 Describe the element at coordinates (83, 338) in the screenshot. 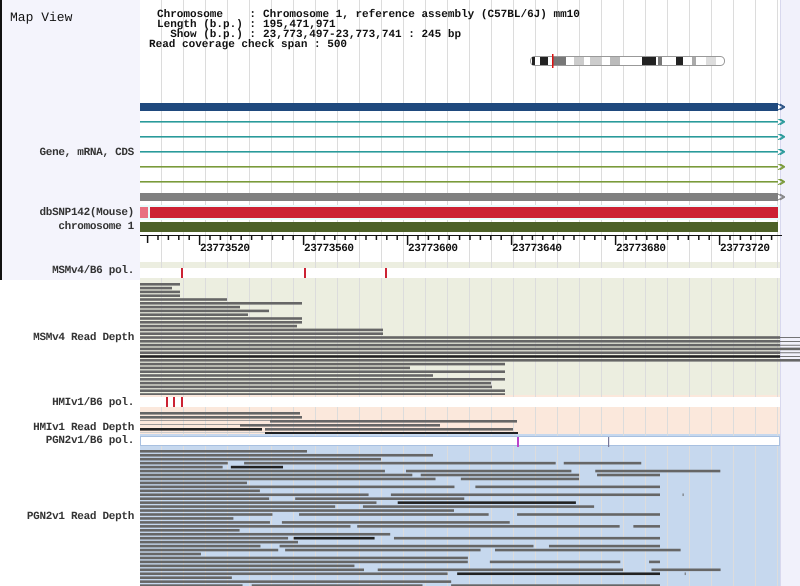

I see `track-label: MSMv4 Read Depth` at that location.